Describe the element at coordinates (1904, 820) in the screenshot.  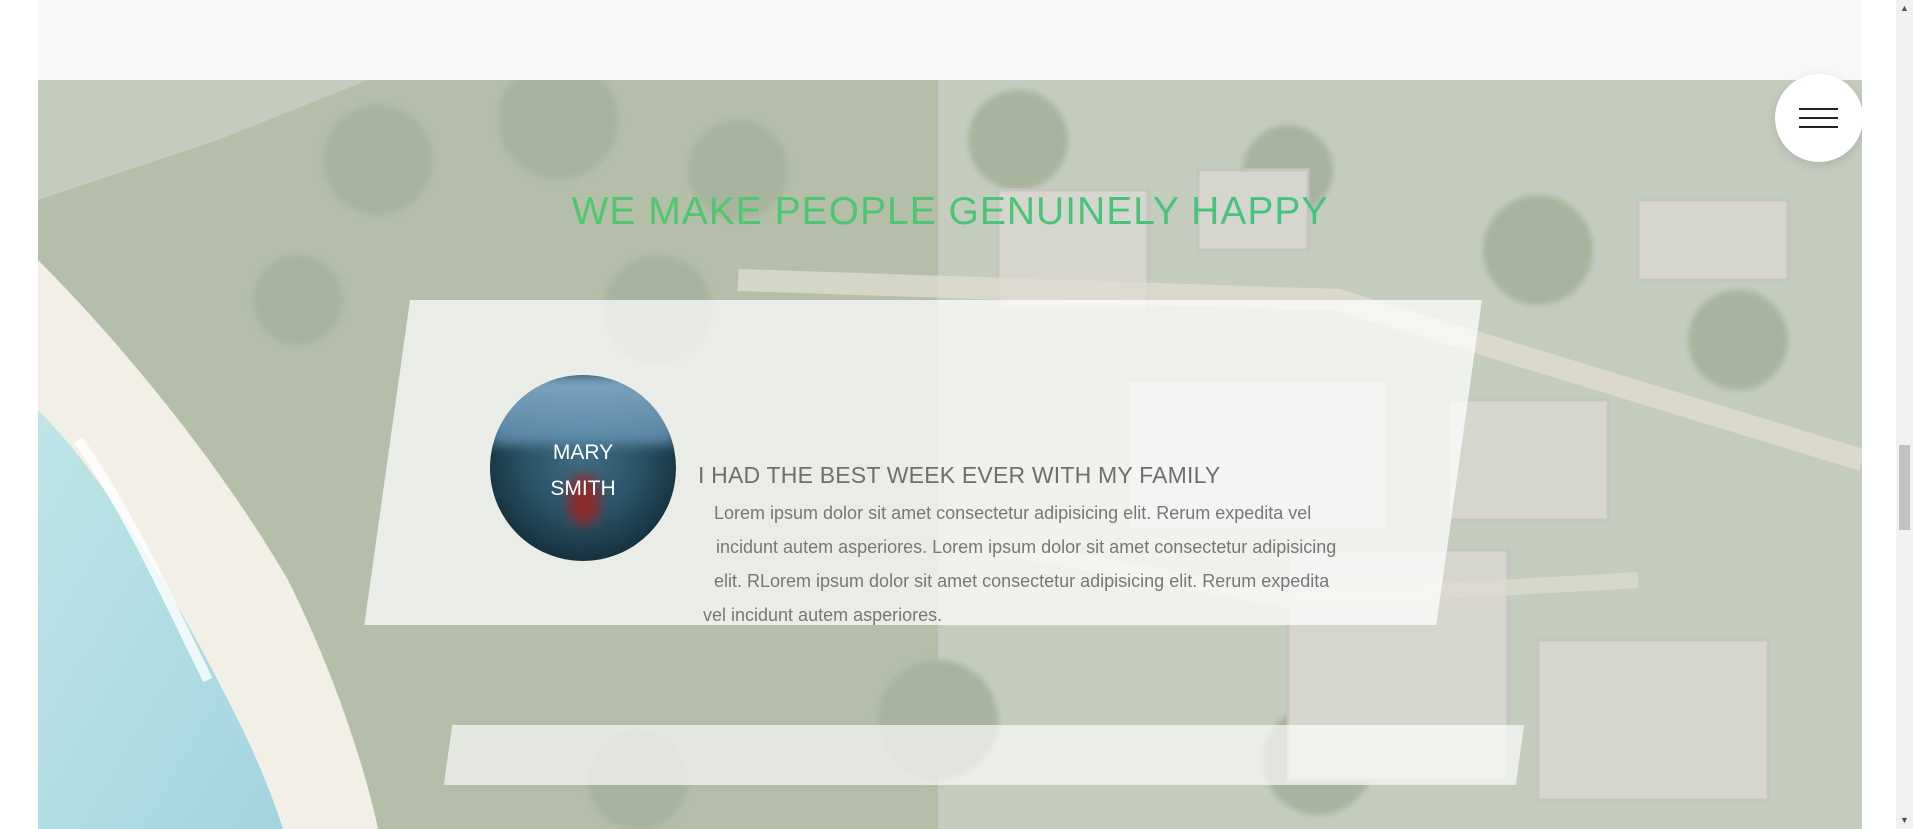
I see `scroll-down-arrow-icon: ▼` at that location.